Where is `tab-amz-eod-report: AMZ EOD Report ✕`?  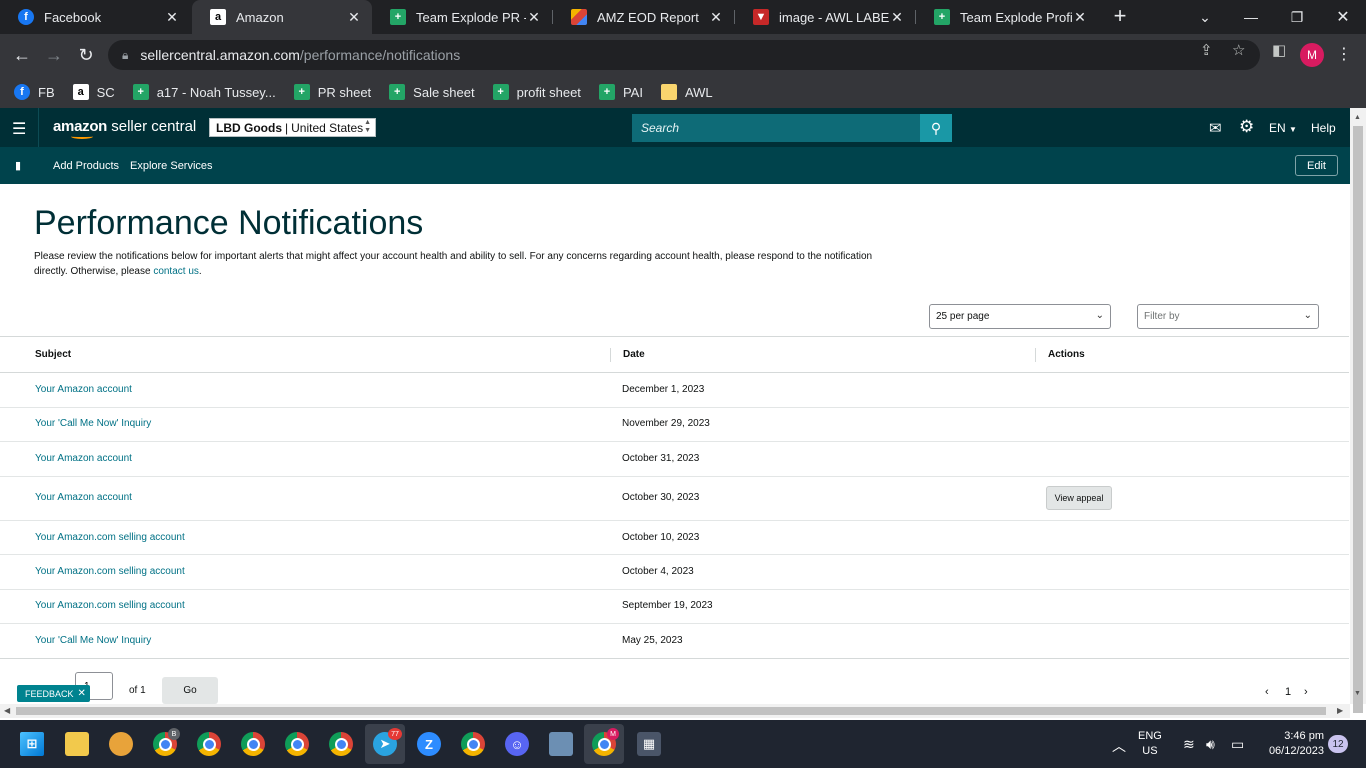 tab-amz-eod-report: AMZ EOD Report ✕ is located at coordinates (643, 17).